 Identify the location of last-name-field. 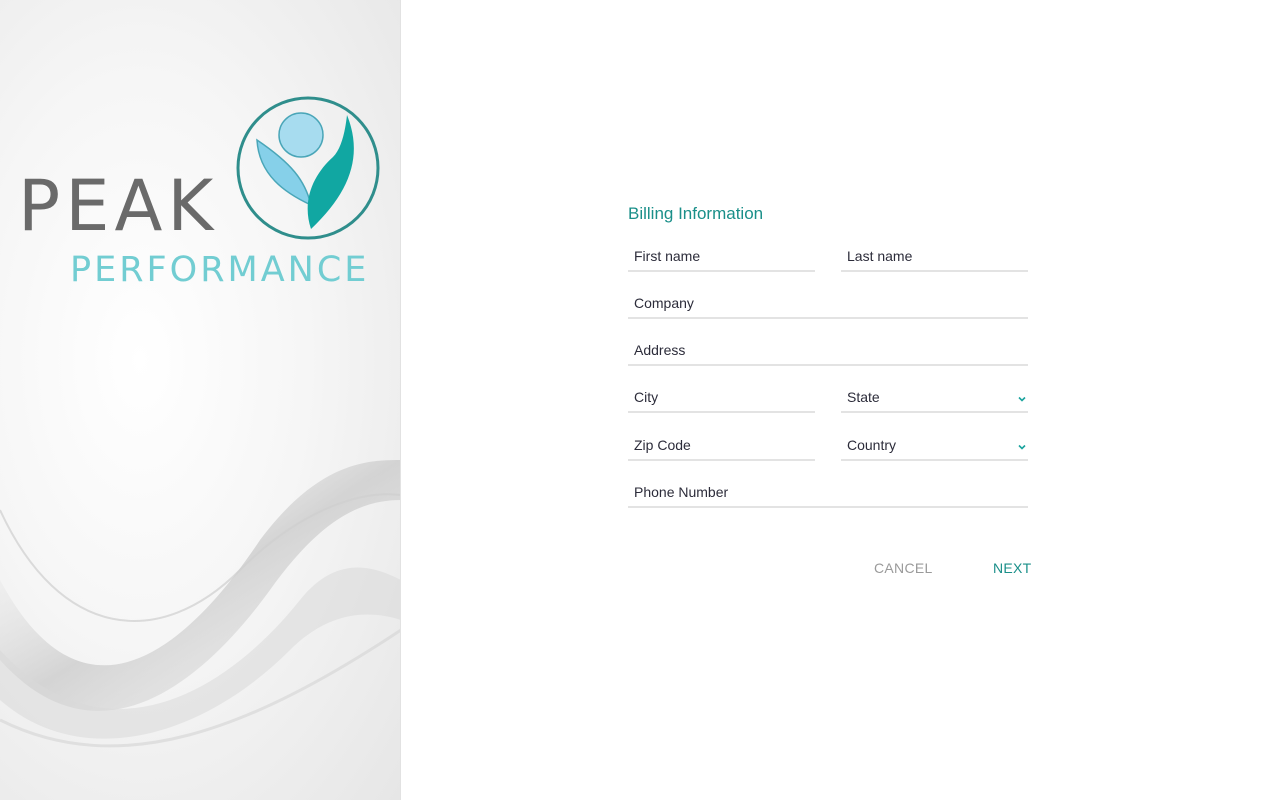
(934, 257).